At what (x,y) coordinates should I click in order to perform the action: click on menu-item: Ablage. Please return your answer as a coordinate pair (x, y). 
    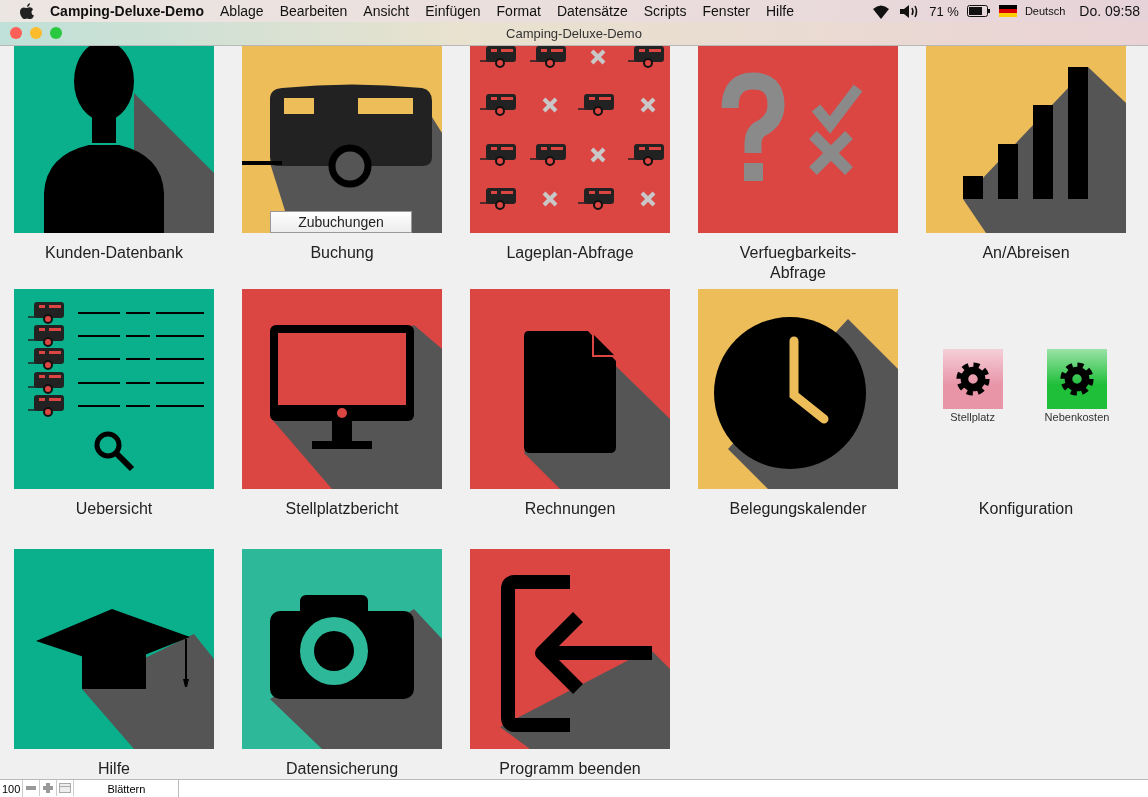
    Looking at the image, I should click on (242, 11).